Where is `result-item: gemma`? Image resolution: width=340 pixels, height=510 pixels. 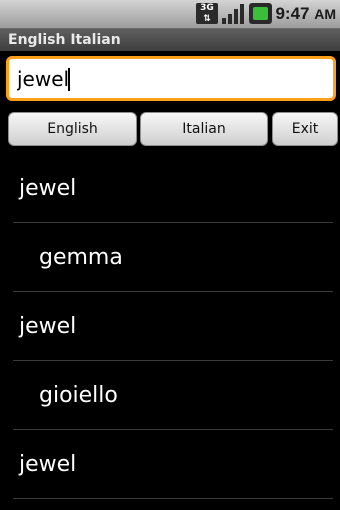 result-item: gemma is located at coordinates (170, 257).